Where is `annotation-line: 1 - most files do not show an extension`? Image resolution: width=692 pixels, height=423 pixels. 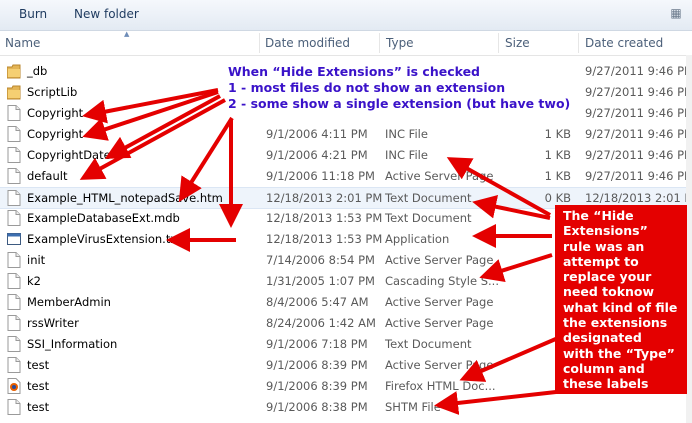
annotation-line: 1 - most files do not show an extension is located at coordinates (367, 87).